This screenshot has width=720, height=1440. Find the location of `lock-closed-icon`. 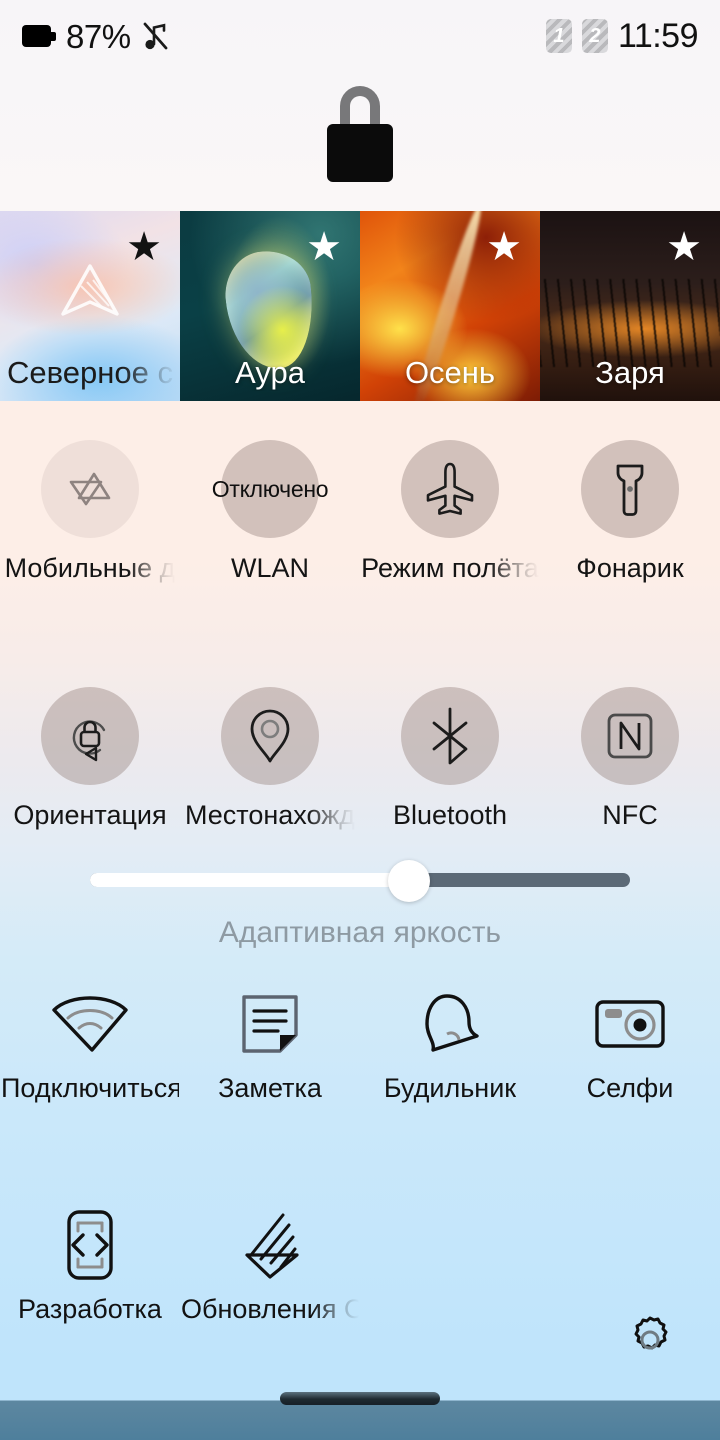

lock-closed-icon is located at coordinates (360, 134).